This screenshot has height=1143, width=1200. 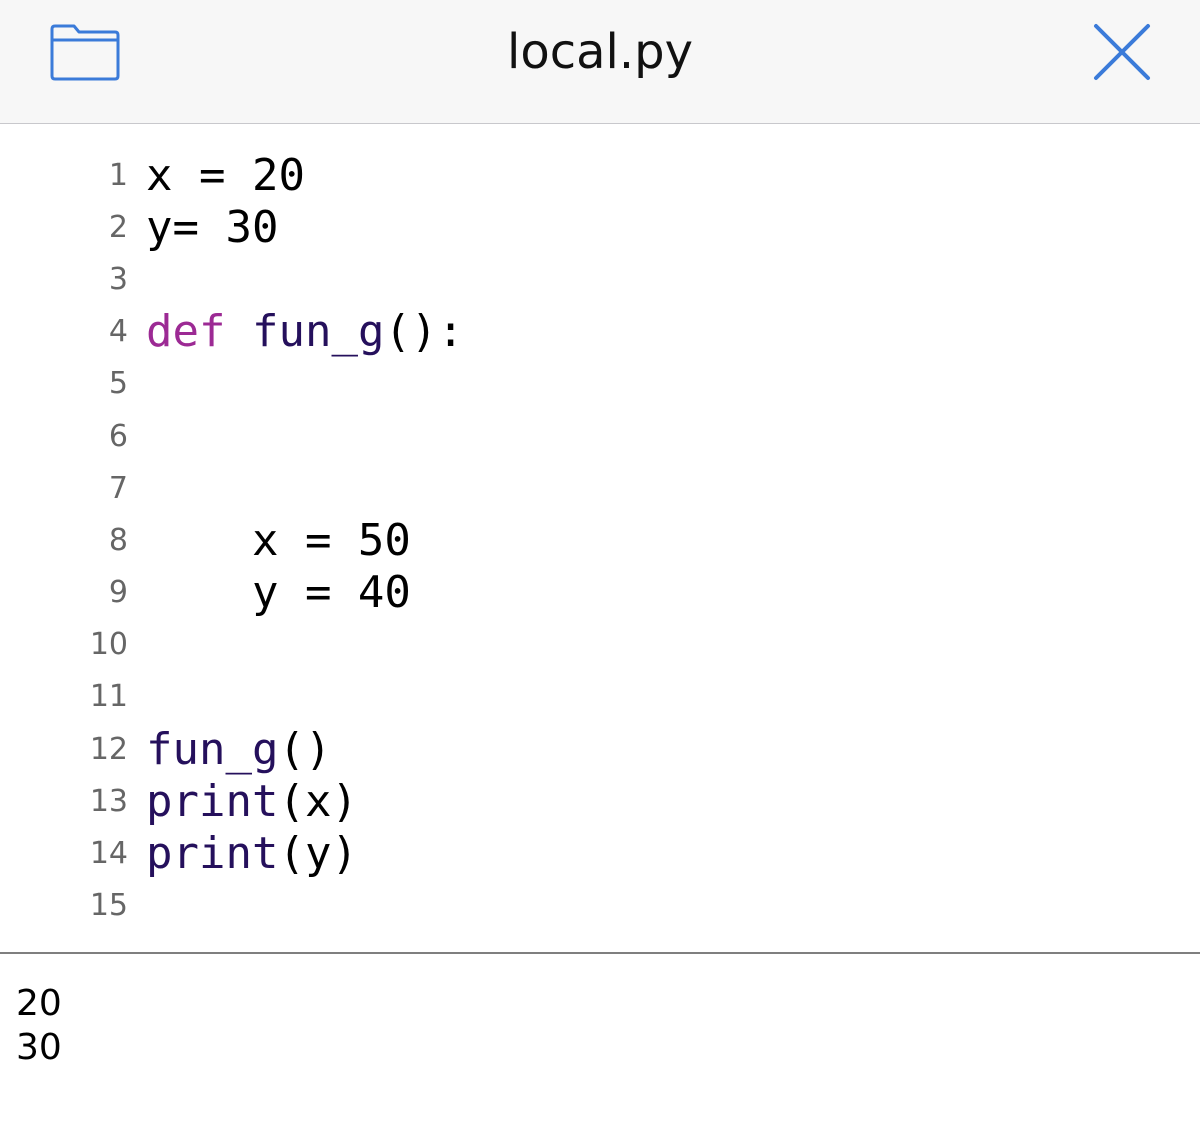 I want to click on code-line: 2 y= 30, so click(x=600, y=227).